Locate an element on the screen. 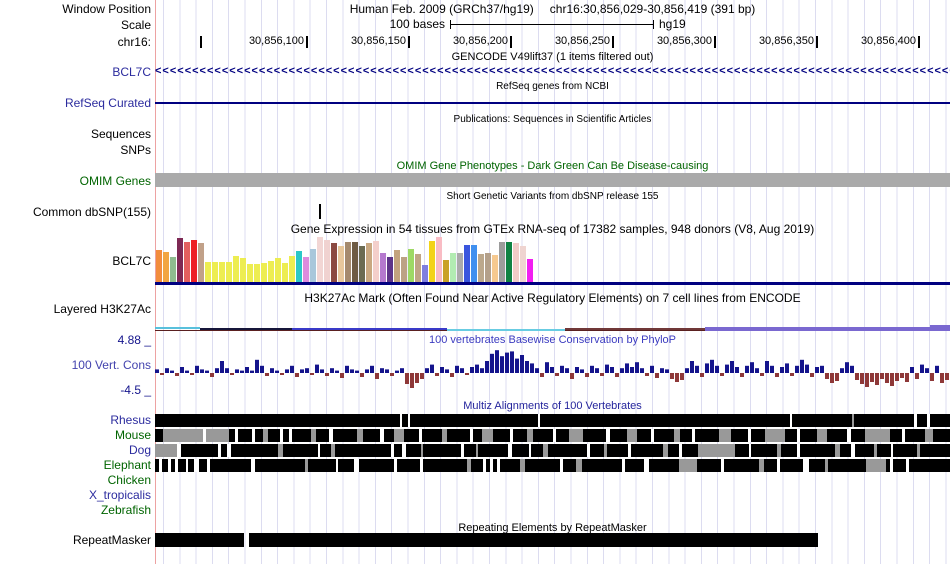  gtex-gene-model-line is located at coordinates (552, 283).